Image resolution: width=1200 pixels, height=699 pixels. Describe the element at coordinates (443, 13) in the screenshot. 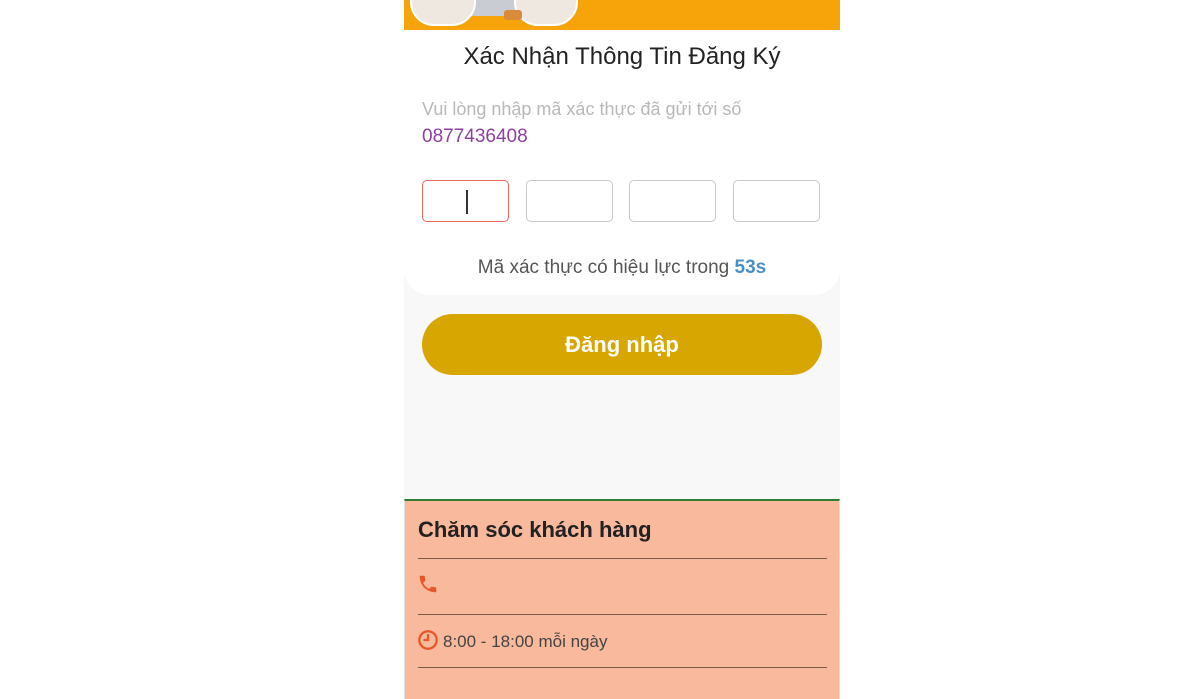

I see `banner-shoe-left-graphic` at that location.